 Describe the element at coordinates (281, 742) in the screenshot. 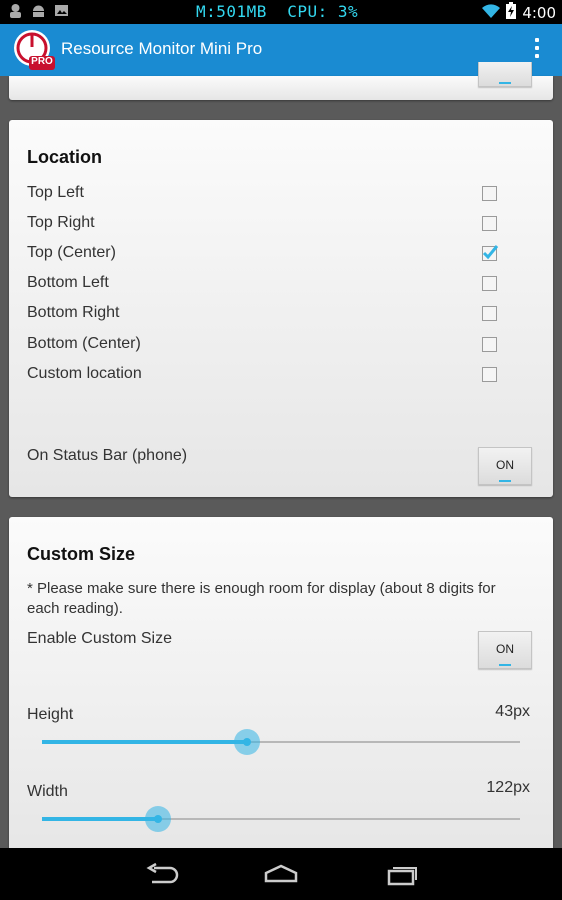

I see `height-slider` at that location.